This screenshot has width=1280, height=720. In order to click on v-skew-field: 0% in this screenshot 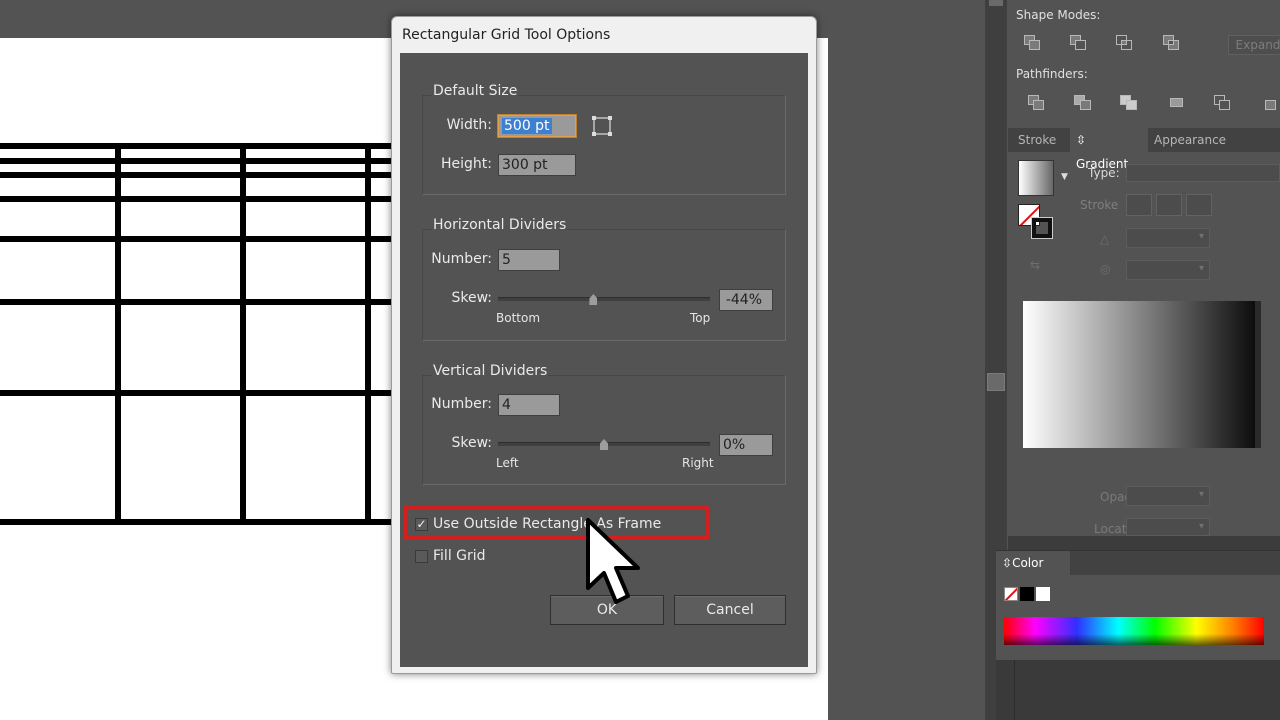, I will do `click(746, 445)`.